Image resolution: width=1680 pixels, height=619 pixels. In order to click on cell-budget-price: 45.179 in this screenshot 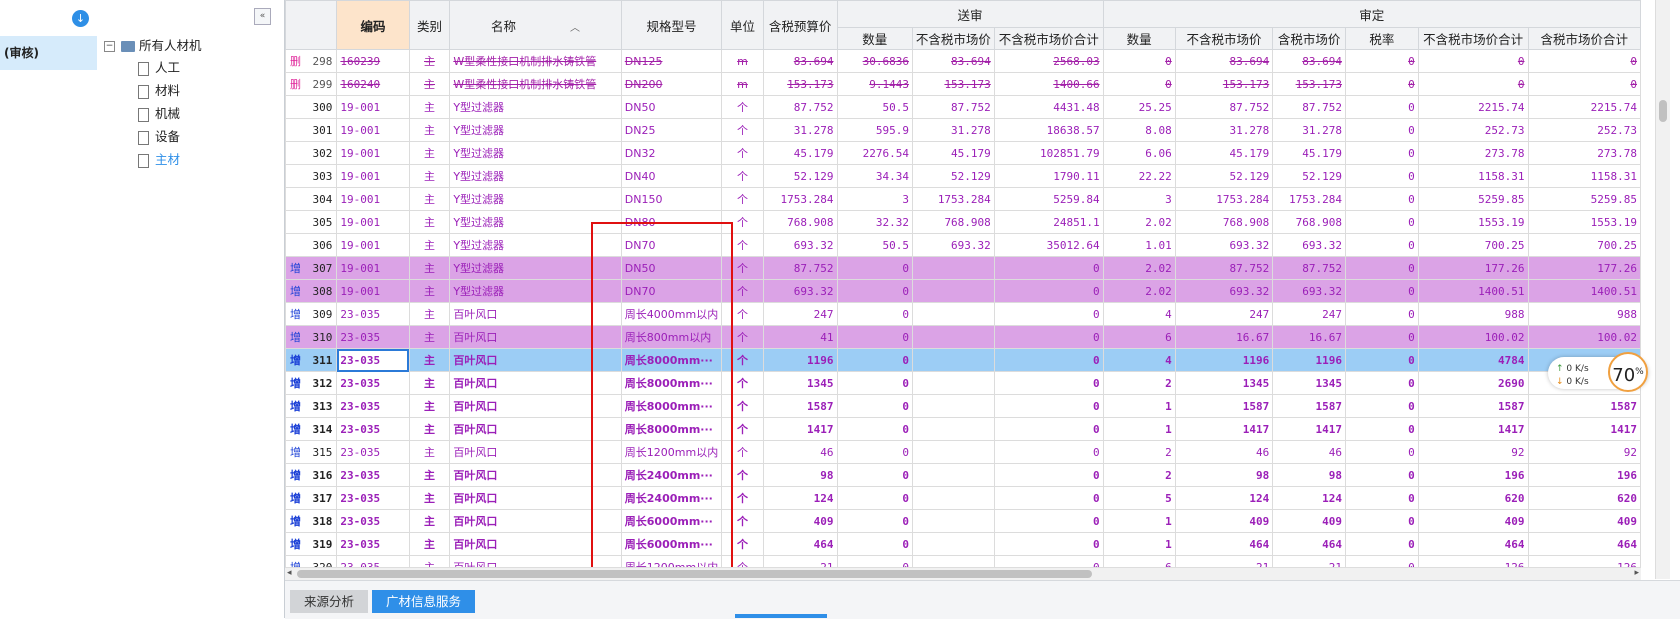, I will do `click(800, 153)`.